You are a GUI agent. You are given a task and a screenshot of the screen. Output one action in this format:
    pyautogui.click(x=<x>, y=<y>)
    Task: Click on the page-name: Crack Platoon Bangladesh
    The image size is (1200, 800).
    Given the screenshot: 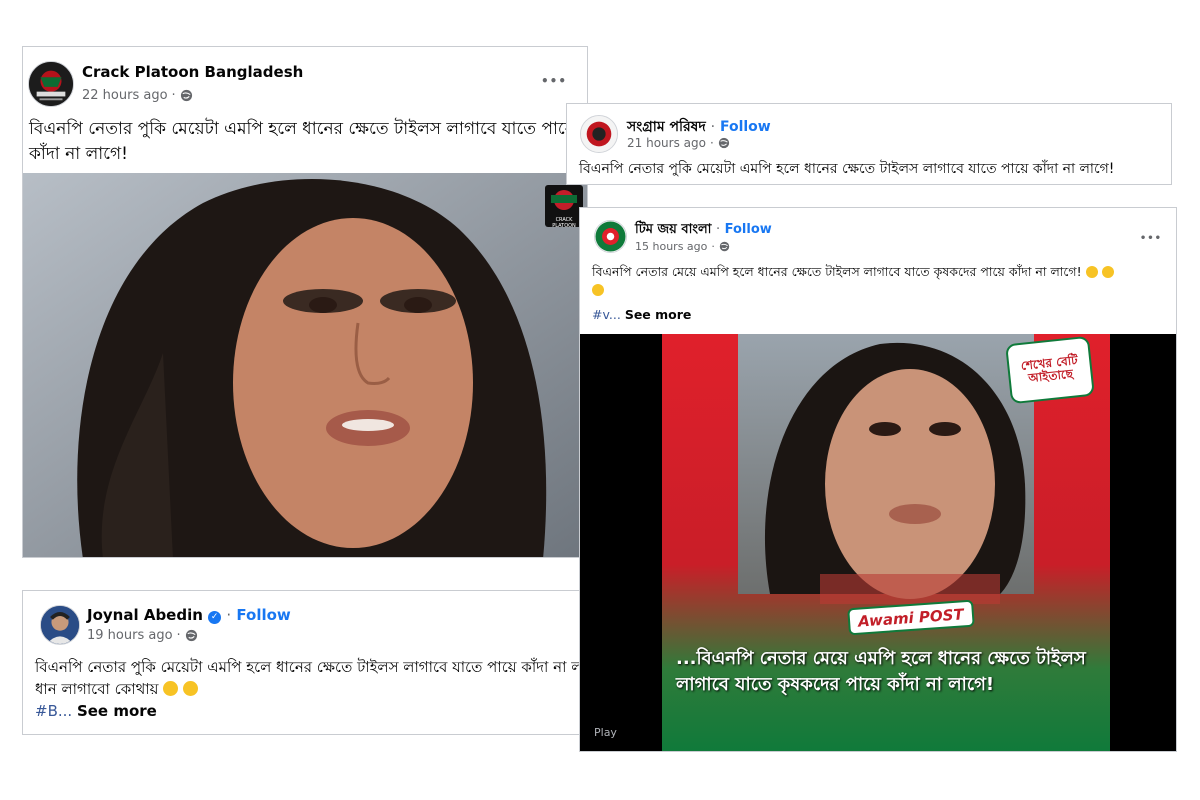 What is the action you would take?
    pyautogui.click(x=192, y=72)
    